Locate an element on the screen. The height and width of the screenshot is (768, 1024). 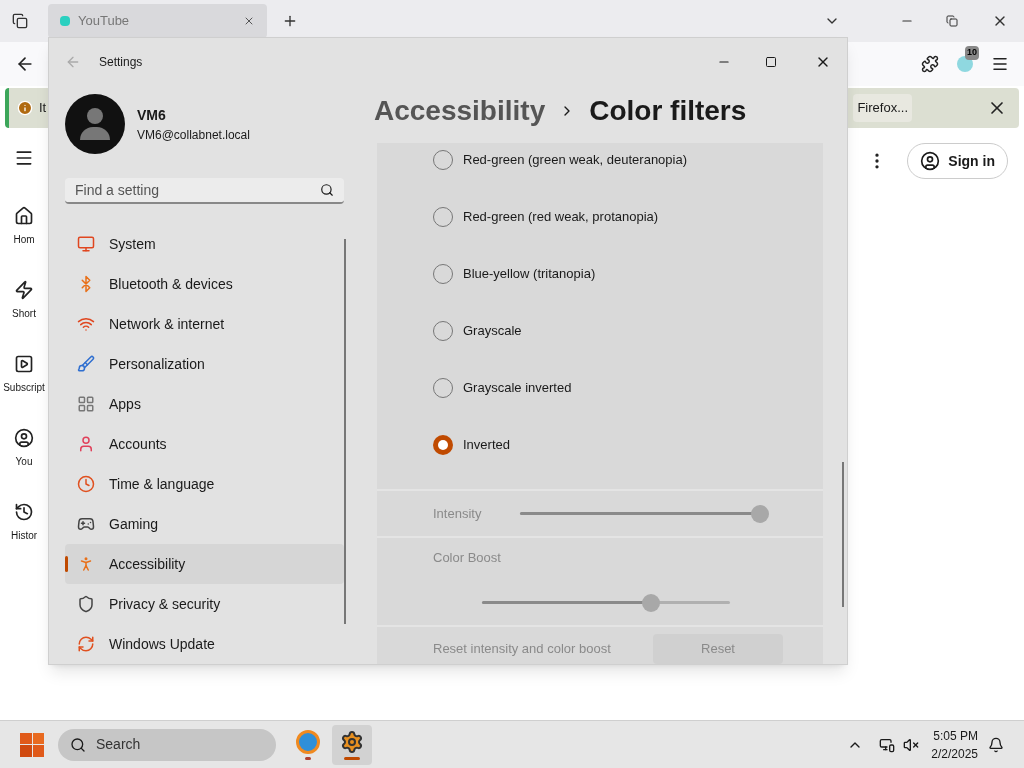
radio-label: Grayscale is located at coordinates (492, 330).